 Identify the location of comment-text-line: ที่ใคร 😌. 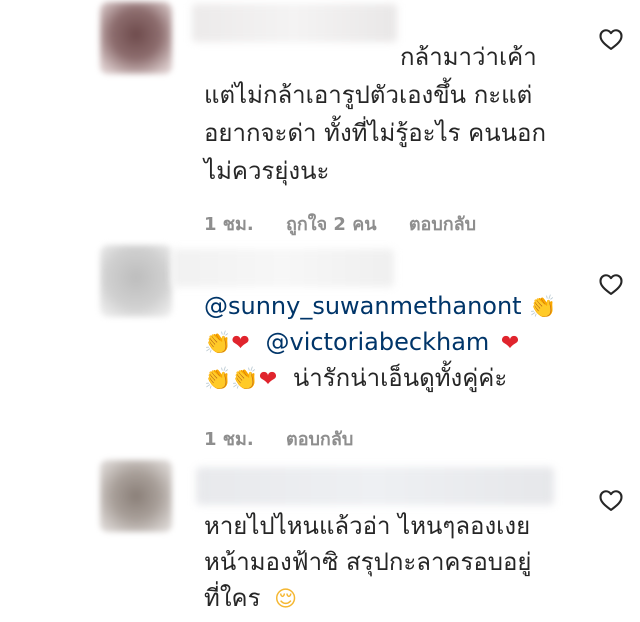
(250, 599).